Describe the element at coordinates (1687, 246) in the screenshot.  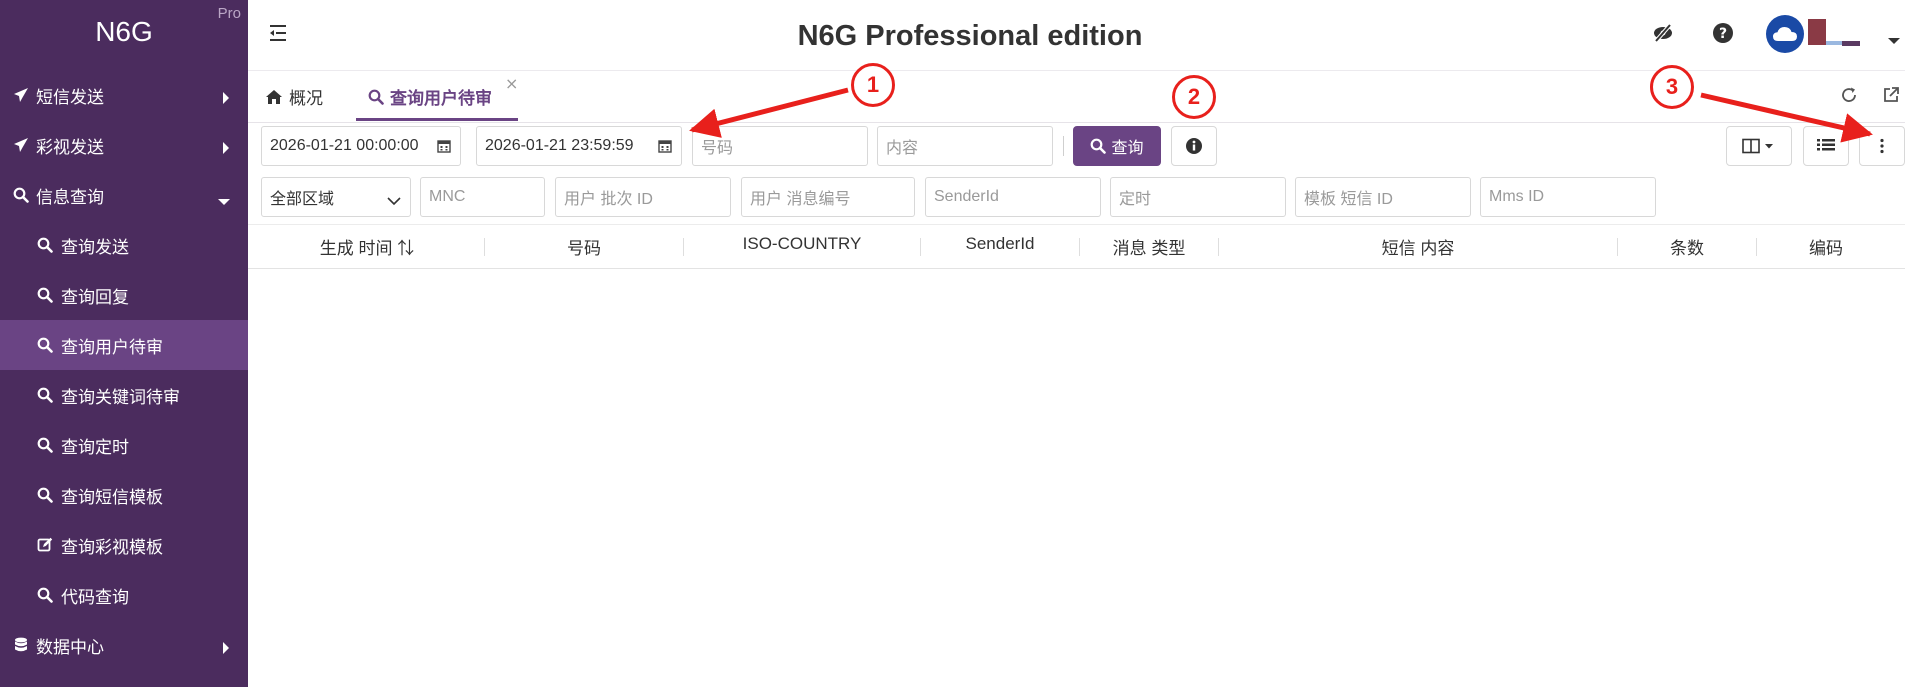
I see `column-header-count: 条数` at that location.